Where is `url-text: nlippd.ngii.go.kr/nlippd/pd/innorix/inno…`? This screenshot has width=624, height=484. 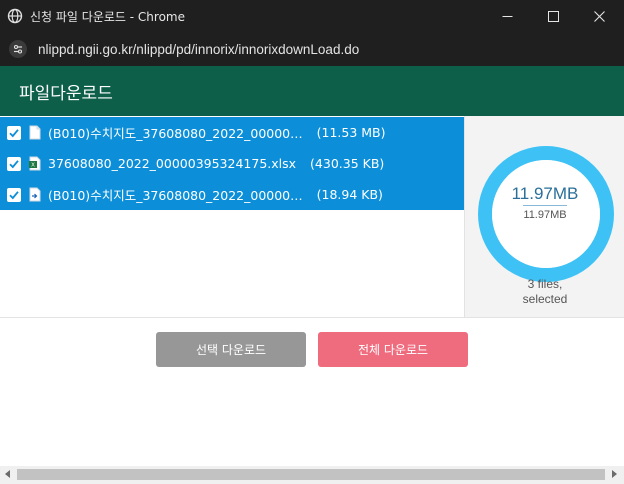 url-text: nlippd.ngii.go.kr/nlippd/pd/innorix/inno… is located at coordinates (198, 49).